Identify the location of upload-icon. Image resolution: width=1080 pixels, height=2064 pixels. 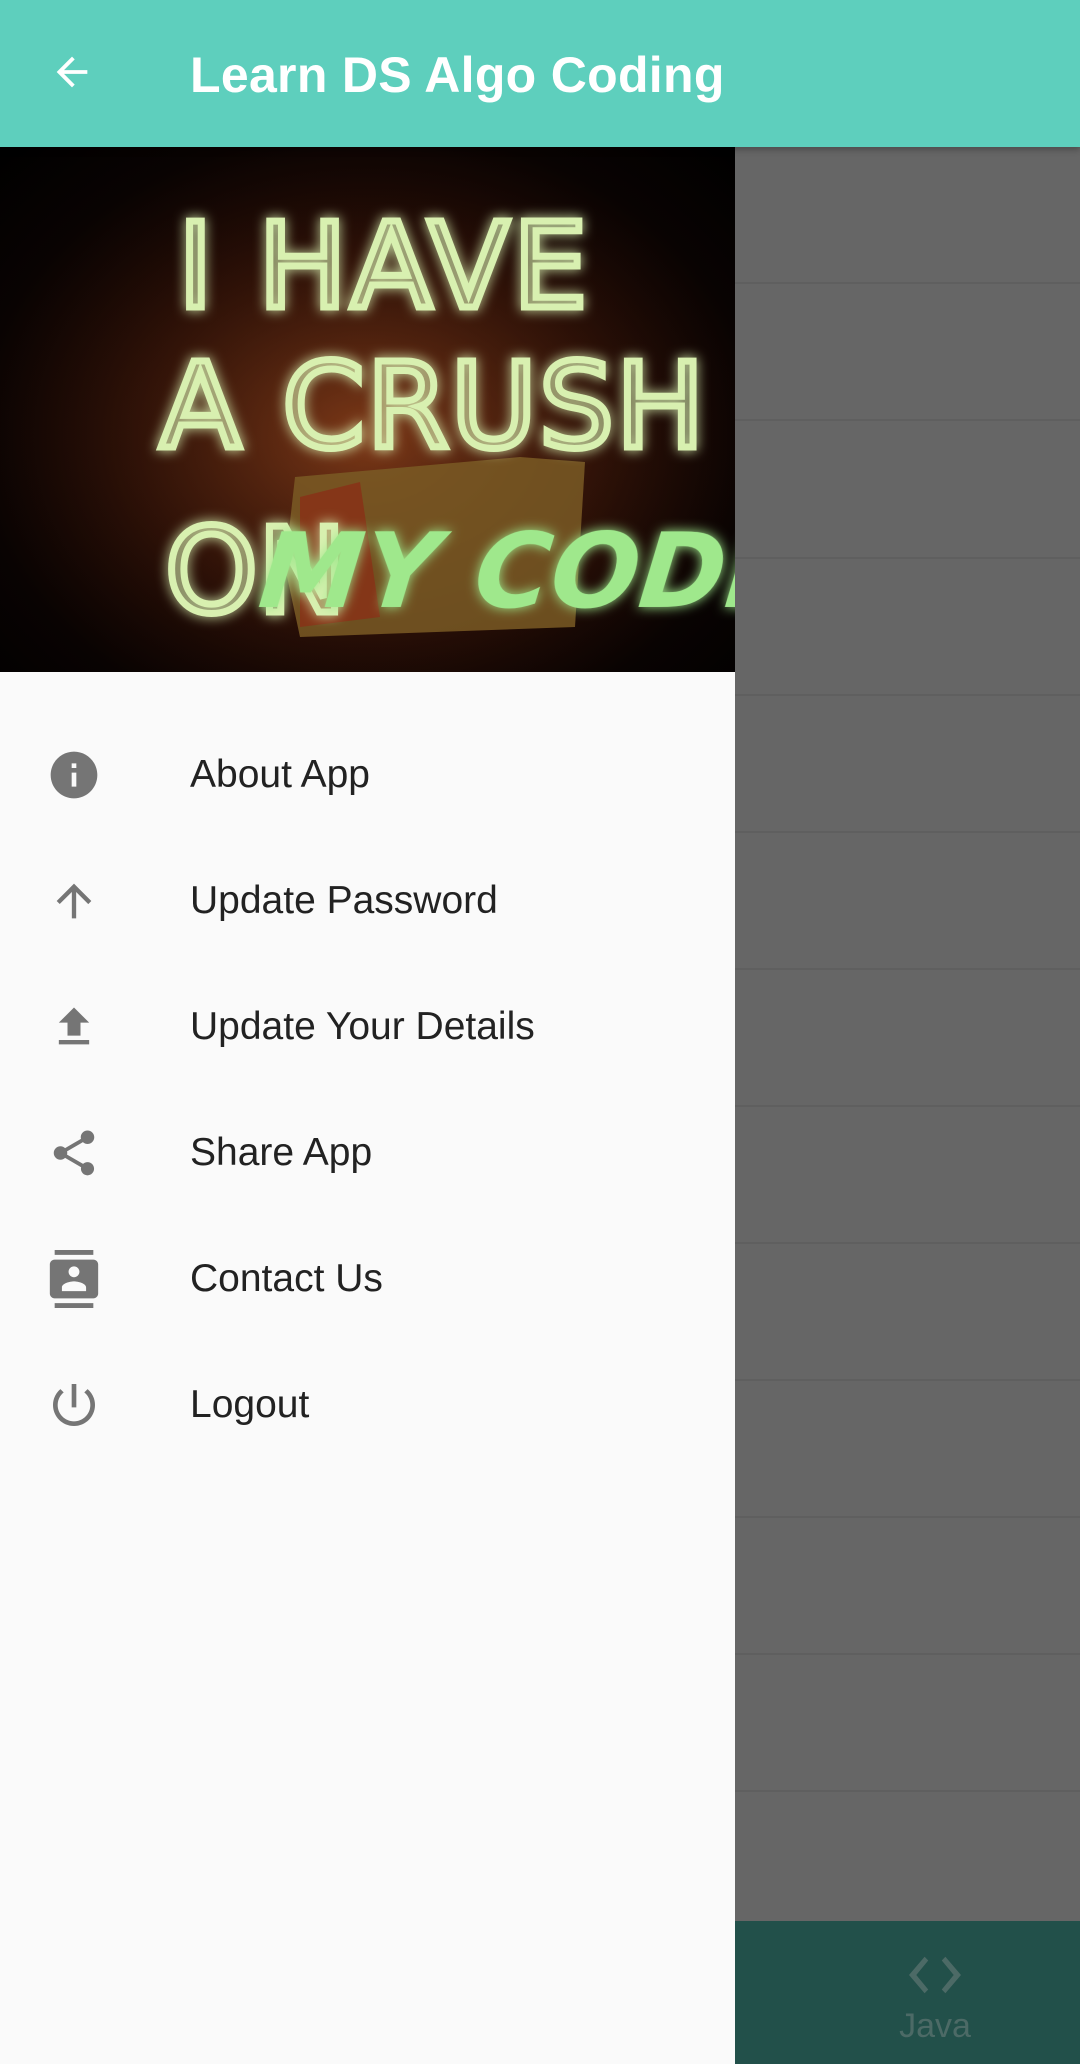
(74, 1027).